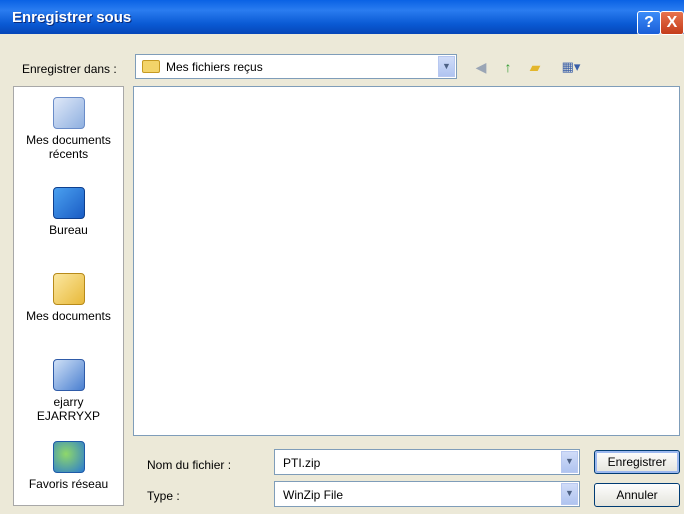  Describe the element at coordinates (68, 203) in the screenshot. I see `desktop-icon` at that location.